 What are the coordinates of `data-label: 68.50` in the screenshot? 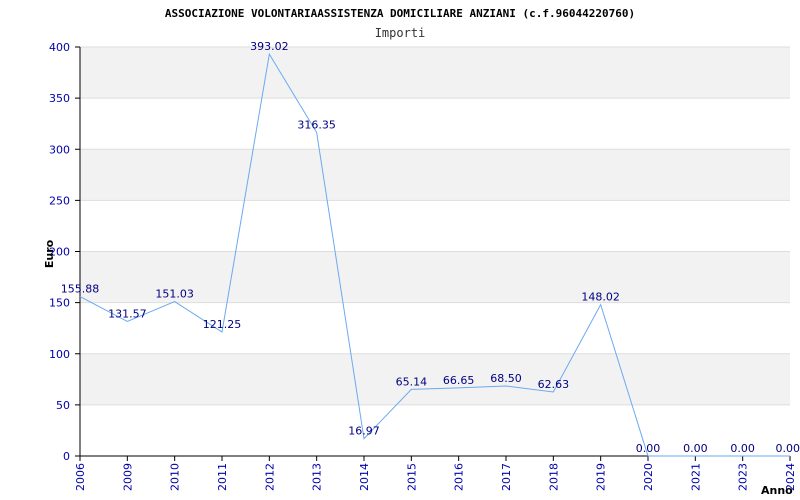 It's located at (506, 378).